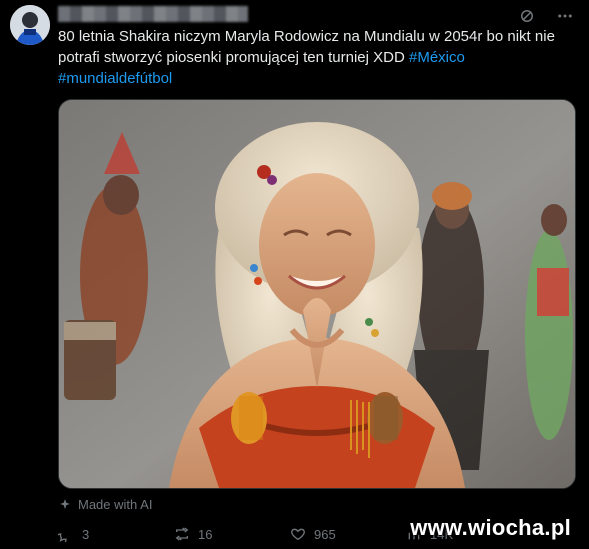 The image size is (589, 549). Describe the element at coordinates (116, 534) in the screenshot. I see `reply-metric: 3` at that location.